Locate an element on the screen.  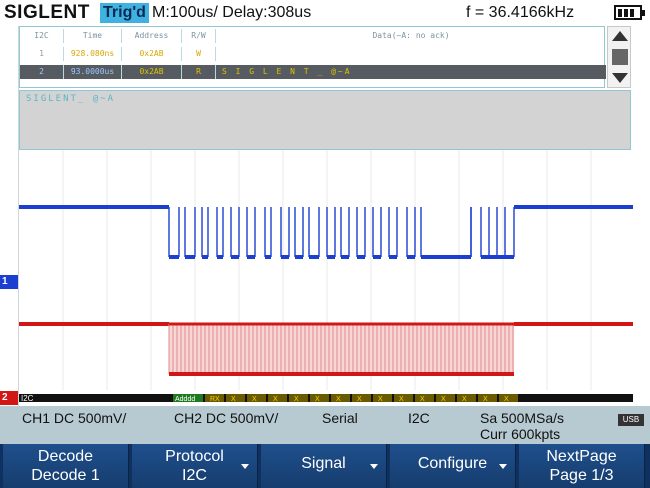
softkey-value: Page 1/3 is located at coordinates (581, 475).